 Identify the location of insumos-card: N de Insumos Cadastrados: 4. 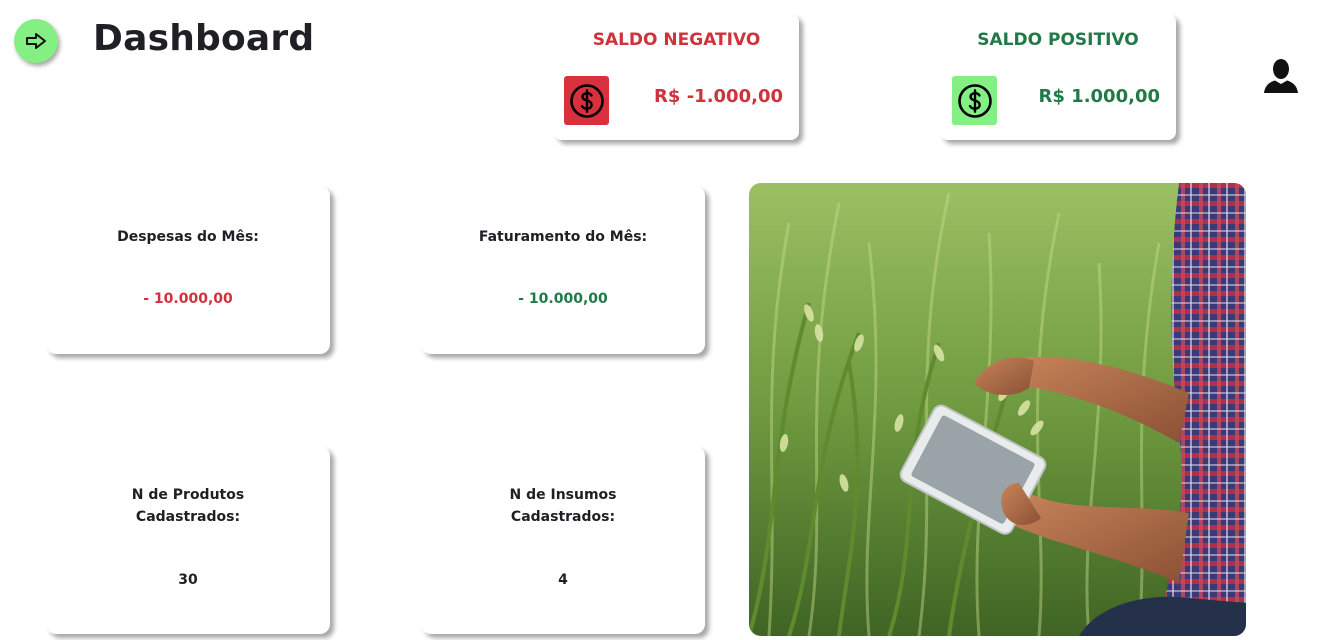
(563, 540).